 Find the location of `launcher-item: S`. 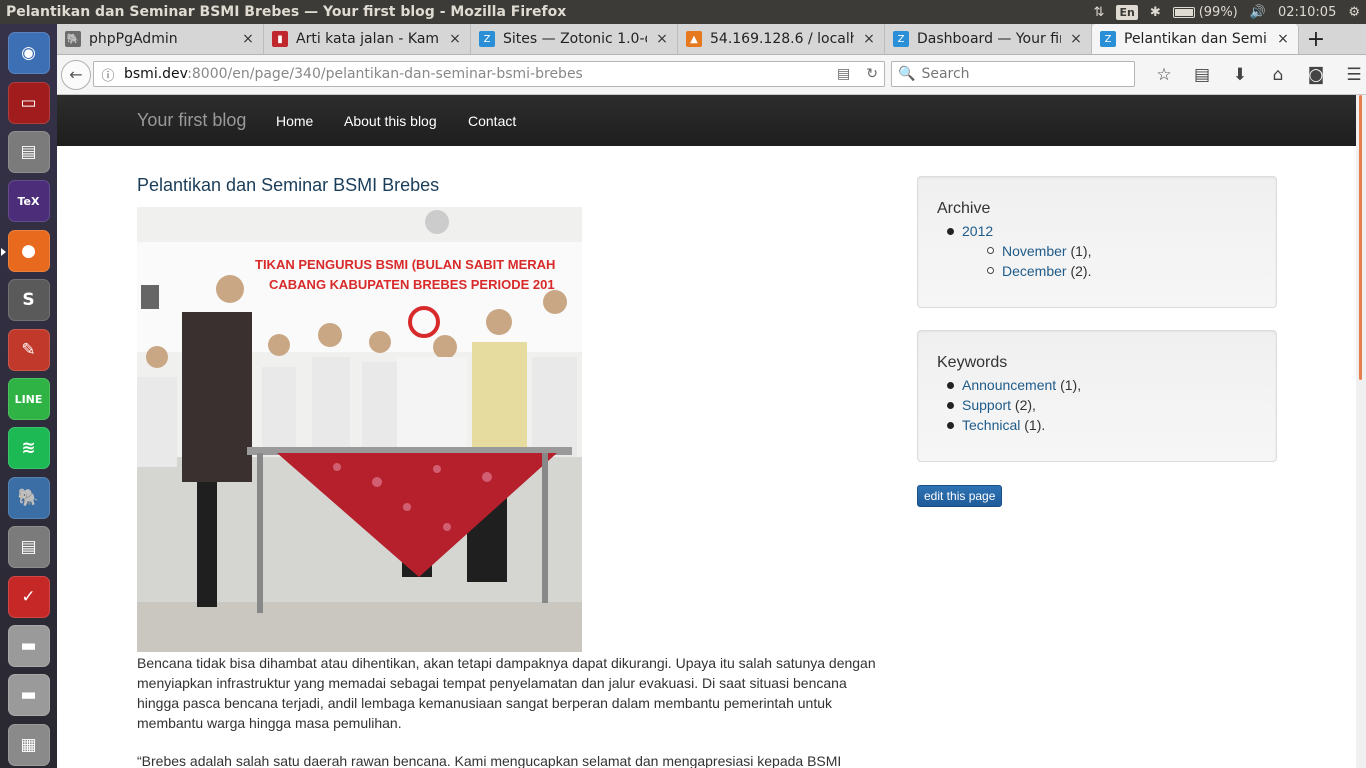

launcher-item: S is located at coordinates (29, 300).